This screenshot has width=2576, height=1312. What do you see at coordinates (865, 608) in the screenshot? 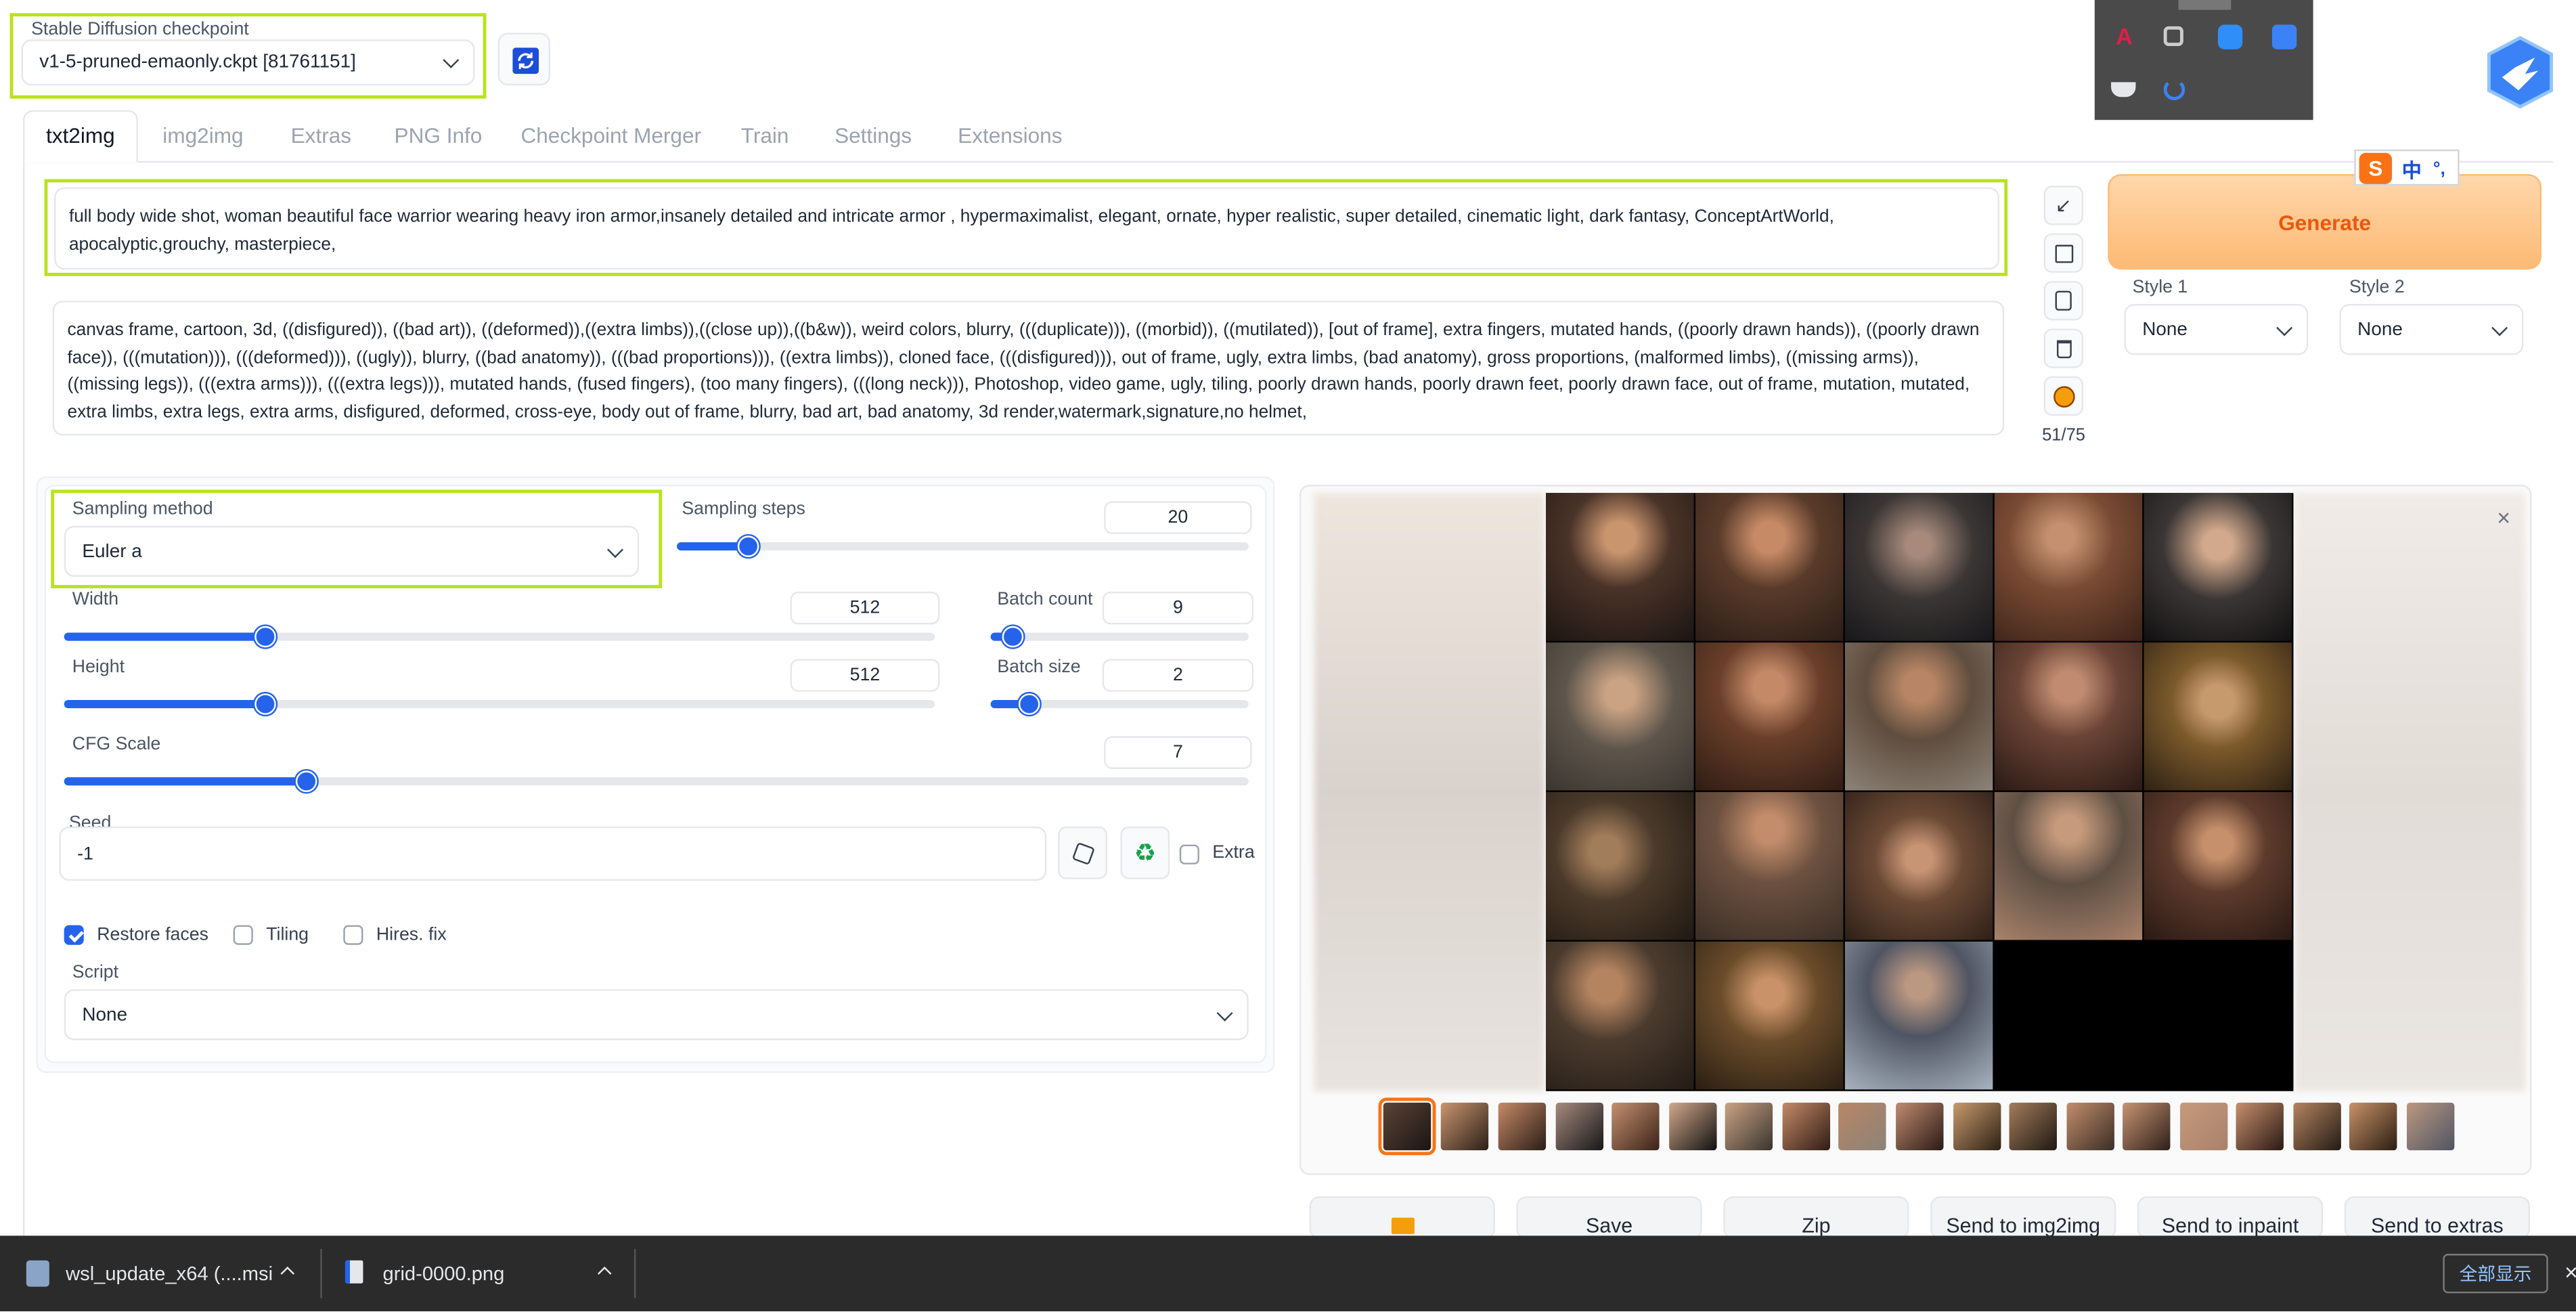
I see `width-input: 512` at bounding box center [865, 608].